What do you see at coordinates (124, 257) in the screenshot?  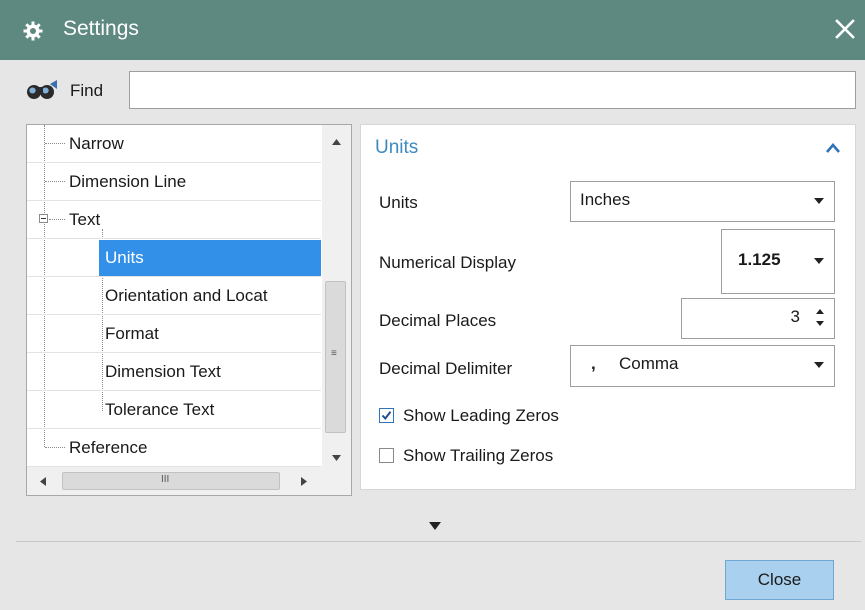 I see `tree-item-label: Units` at bounding box center [124, 257].